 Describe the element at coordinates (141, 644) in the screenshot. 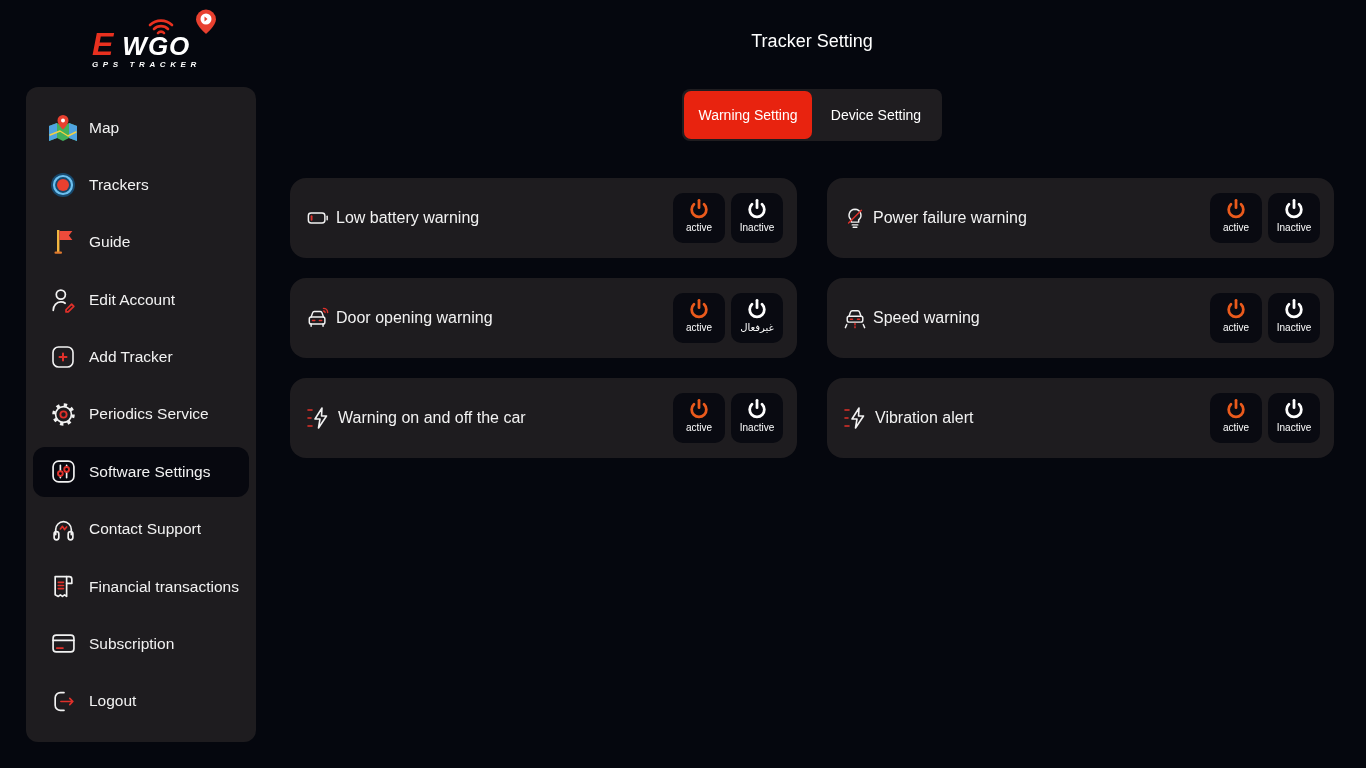

I see `sidebar-item: Subscription` at that location.